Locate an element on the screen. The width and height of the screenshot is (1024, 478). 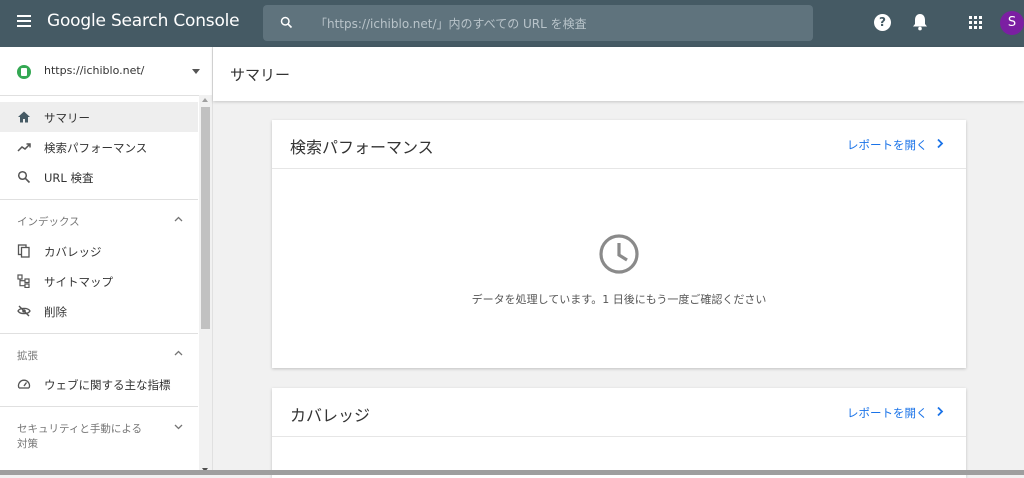
sidebar-item-coverage: カバレッジ is located at coordinates (99, 251).